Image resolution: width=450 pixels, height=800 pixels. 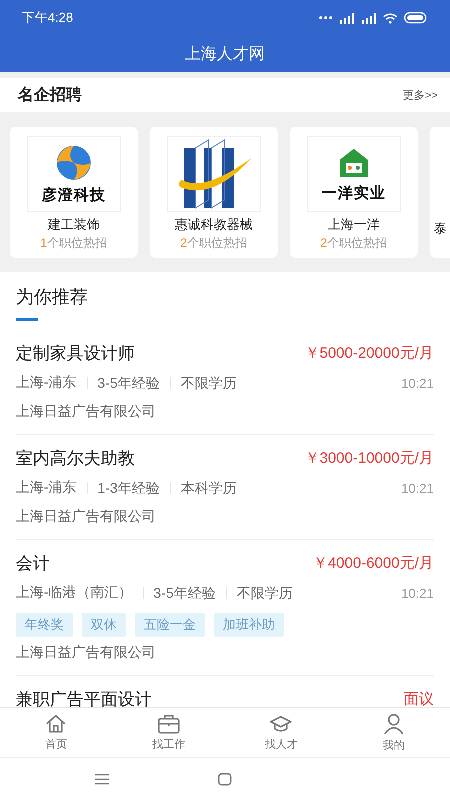 What do you see at coordinates (225, 779) in the screenshot?
I see `home-square-icon` at bounding box center [225, 779].